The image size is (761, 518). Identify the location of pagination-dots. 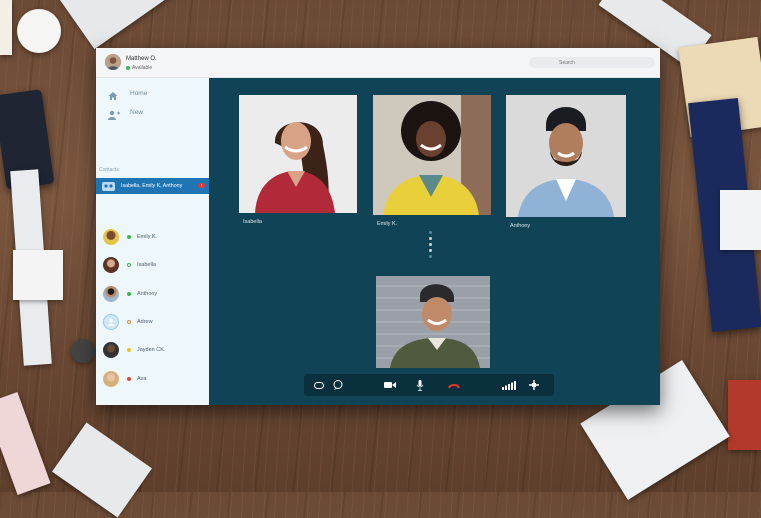
(431, 246).